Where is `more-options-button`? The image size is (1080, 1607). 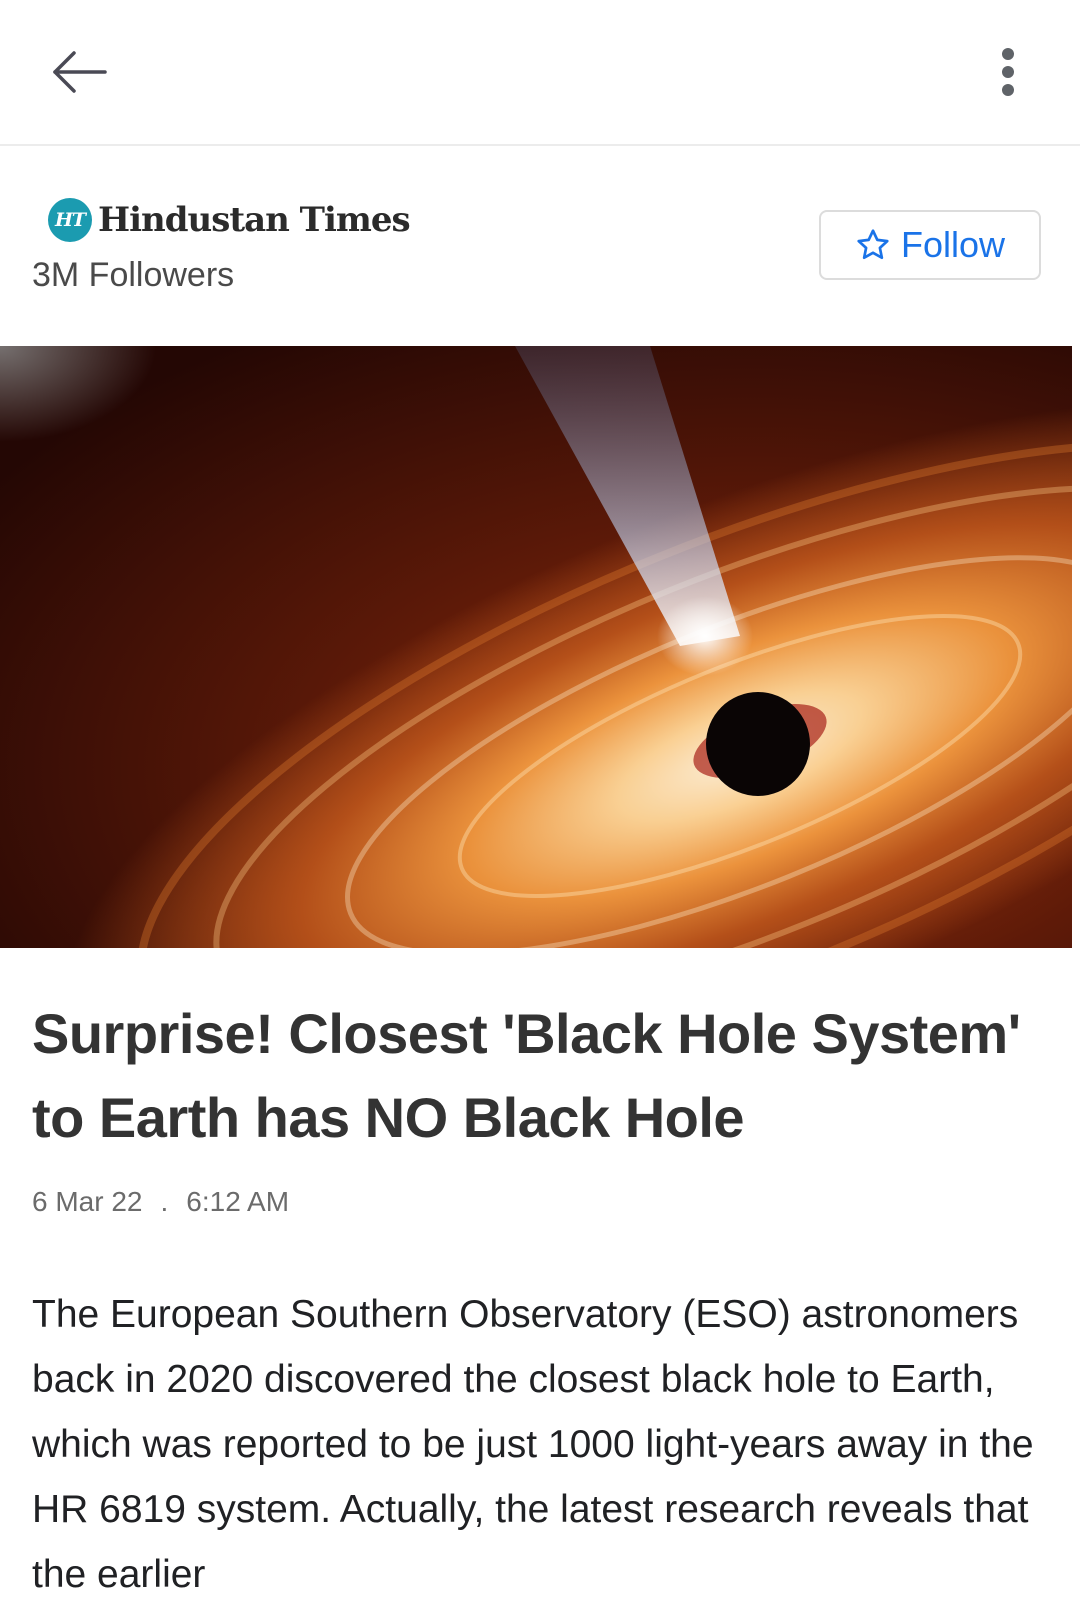
more-options-button is located at coordinates (1008, 72).